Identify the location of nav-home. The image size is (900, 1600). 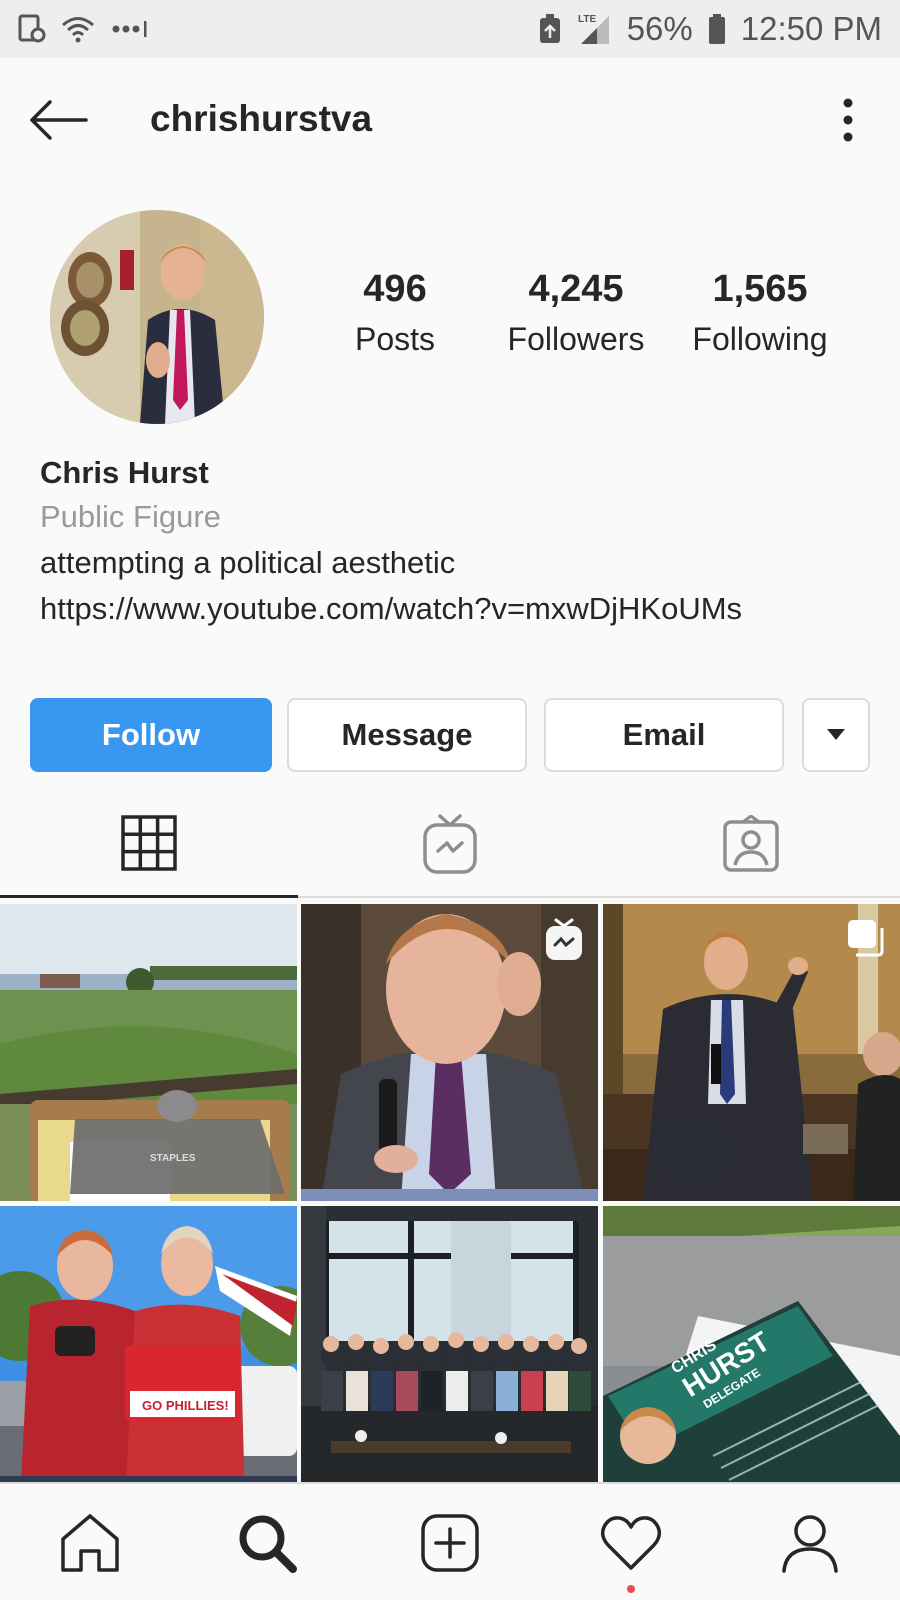
(90, 1543).